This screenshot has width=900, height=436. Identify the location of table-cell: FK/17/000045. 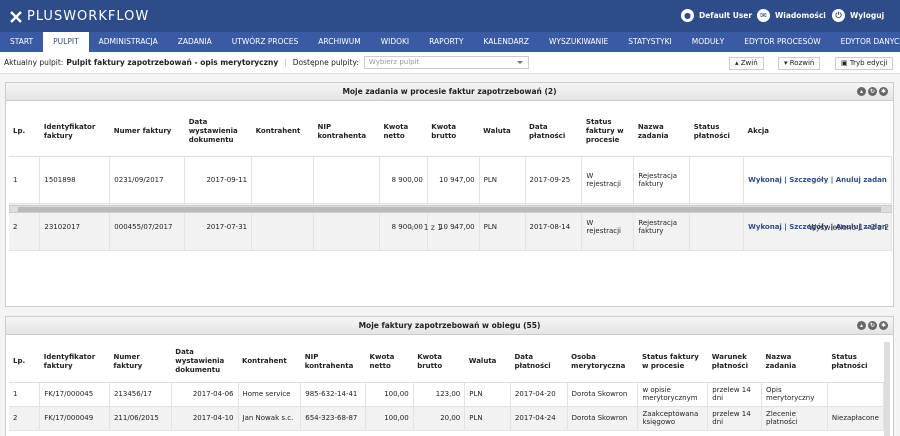
(74, 394).